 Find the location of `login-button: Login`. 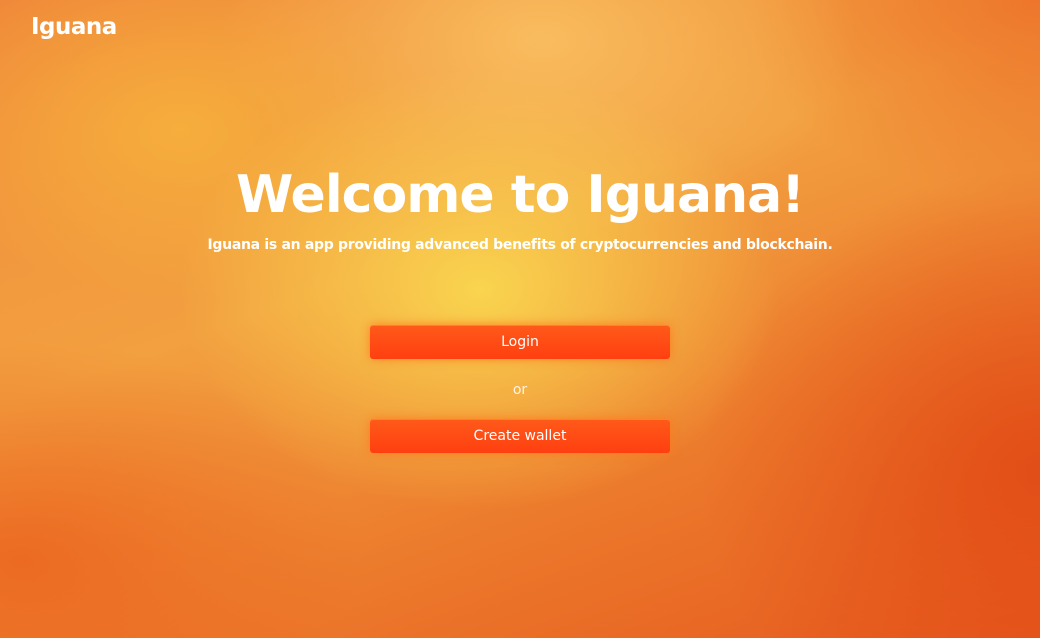

login-button: Login is located at coordinates (520, 342).